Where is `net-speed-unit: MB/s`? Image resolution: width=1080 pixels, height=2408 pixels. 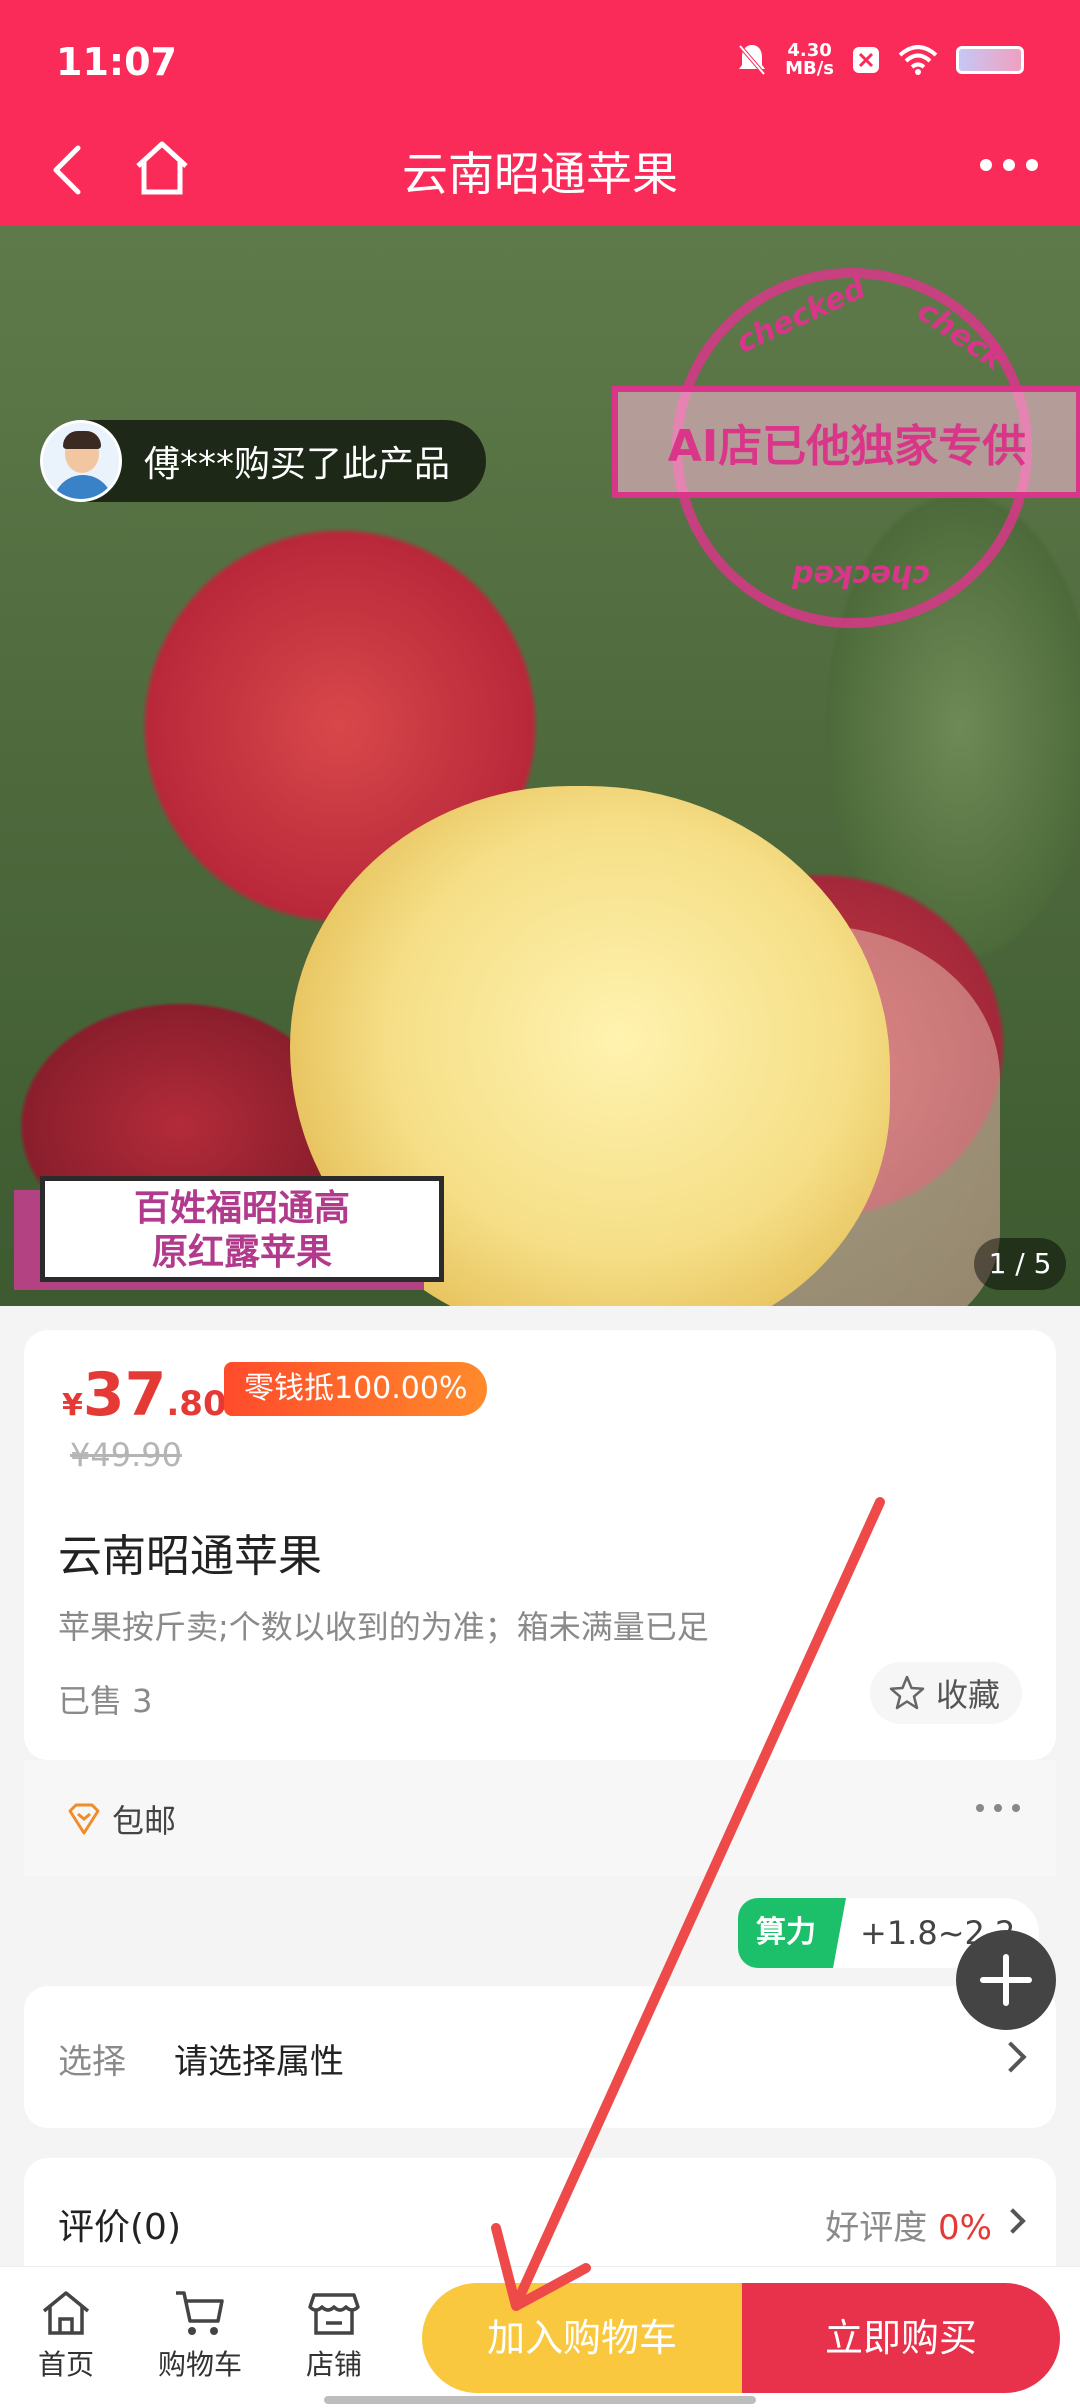
net-speed-unit: MB/s is located at coordinates (809, 68).